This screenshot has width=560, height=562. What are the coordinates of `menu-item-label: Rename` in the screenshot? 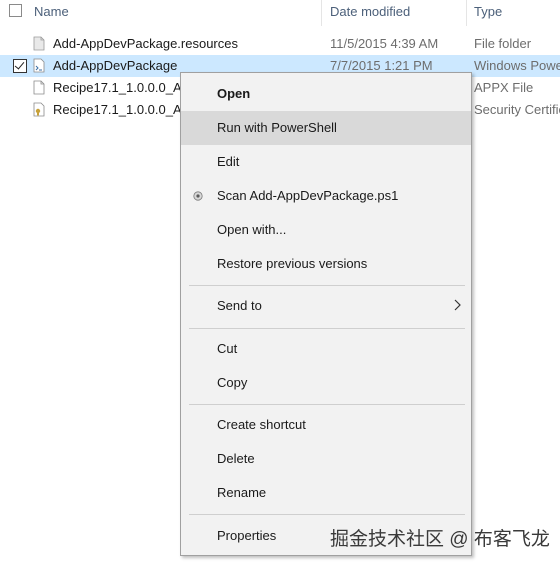 It's located at (242, 492).